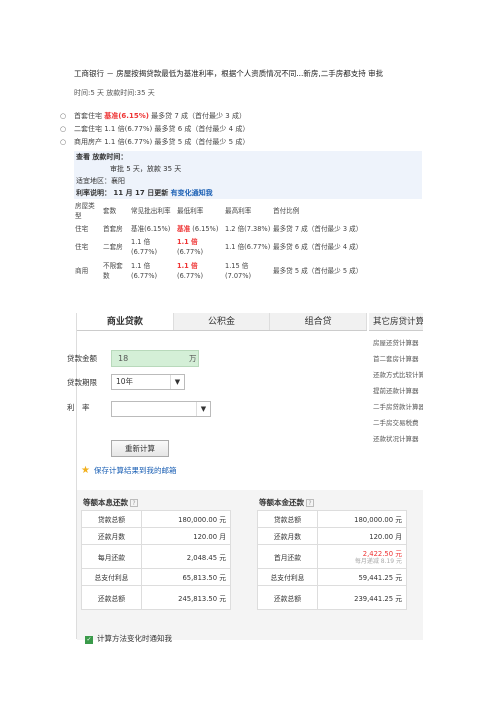 The image size is (496, 702). Describe the element at coordinates (287, 556) in the screenshot. I see `result-key: 首月还款` at that location.